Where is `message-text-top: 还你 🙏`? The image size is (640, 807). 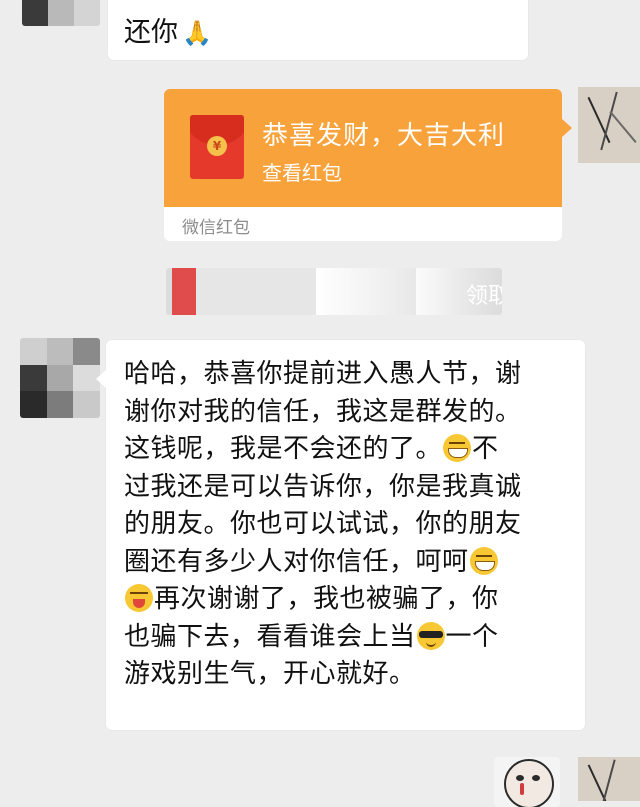
message-text-top: 还你 🙏 is located at coordinates (168, 32).